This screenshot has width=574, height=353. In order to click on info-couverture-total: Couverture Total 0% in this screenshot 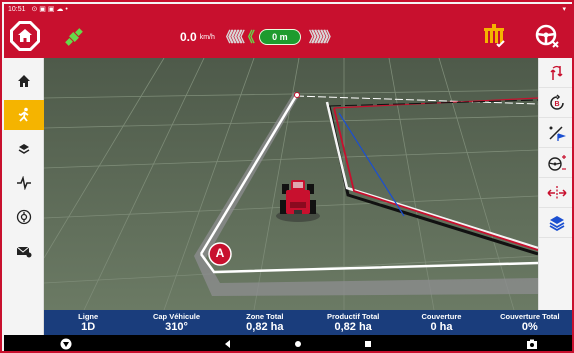, I will do `click(530, 322)`.